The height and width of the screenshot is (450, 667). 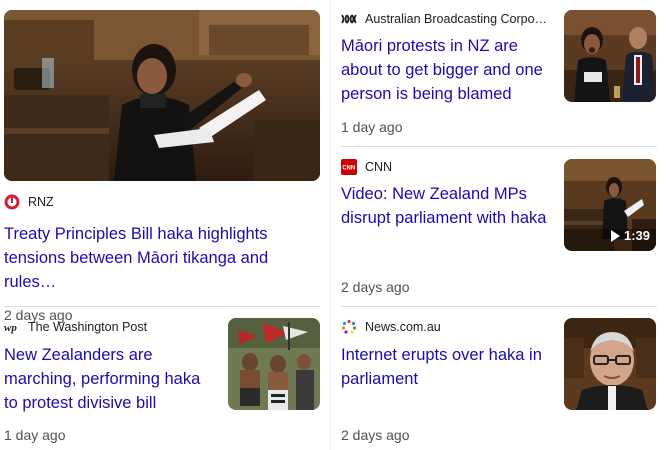 What do you see at coordinates (615, 235) in the screenshot?
I see `play-icon` at bounding box center [615, 235].